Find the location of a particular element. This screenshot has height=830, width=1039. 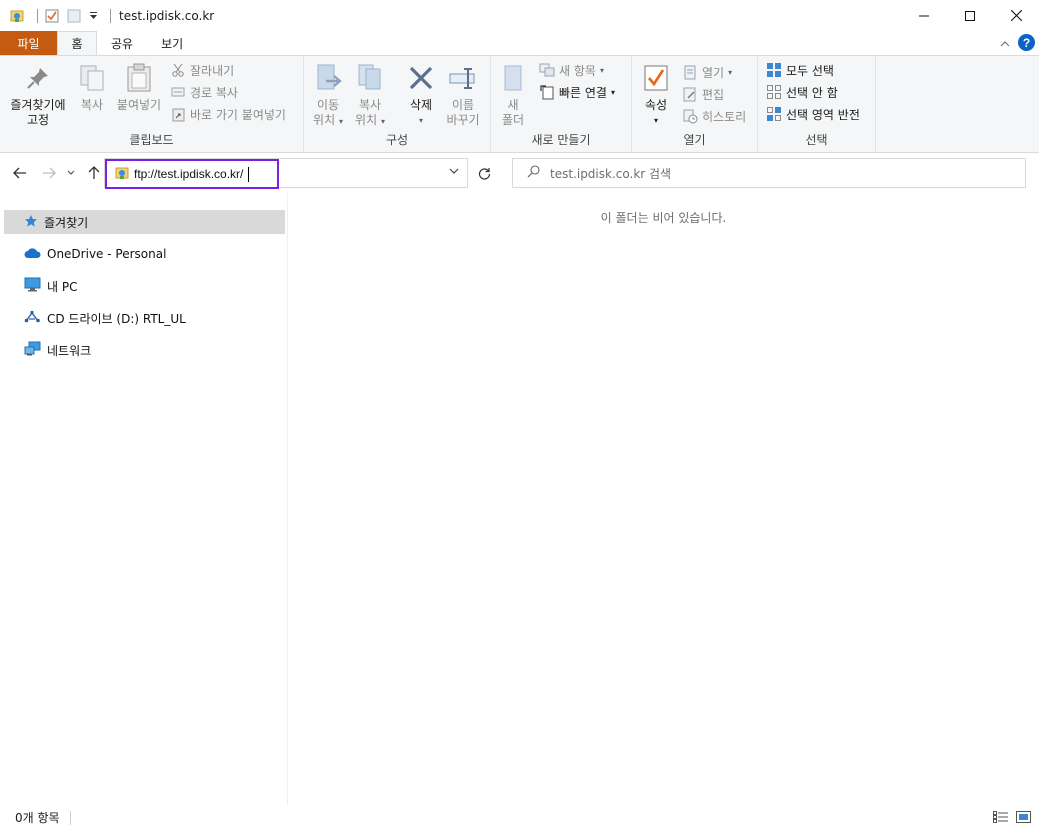

delete-dropdown-icon: ▾ is located at coordinates (421, 120).